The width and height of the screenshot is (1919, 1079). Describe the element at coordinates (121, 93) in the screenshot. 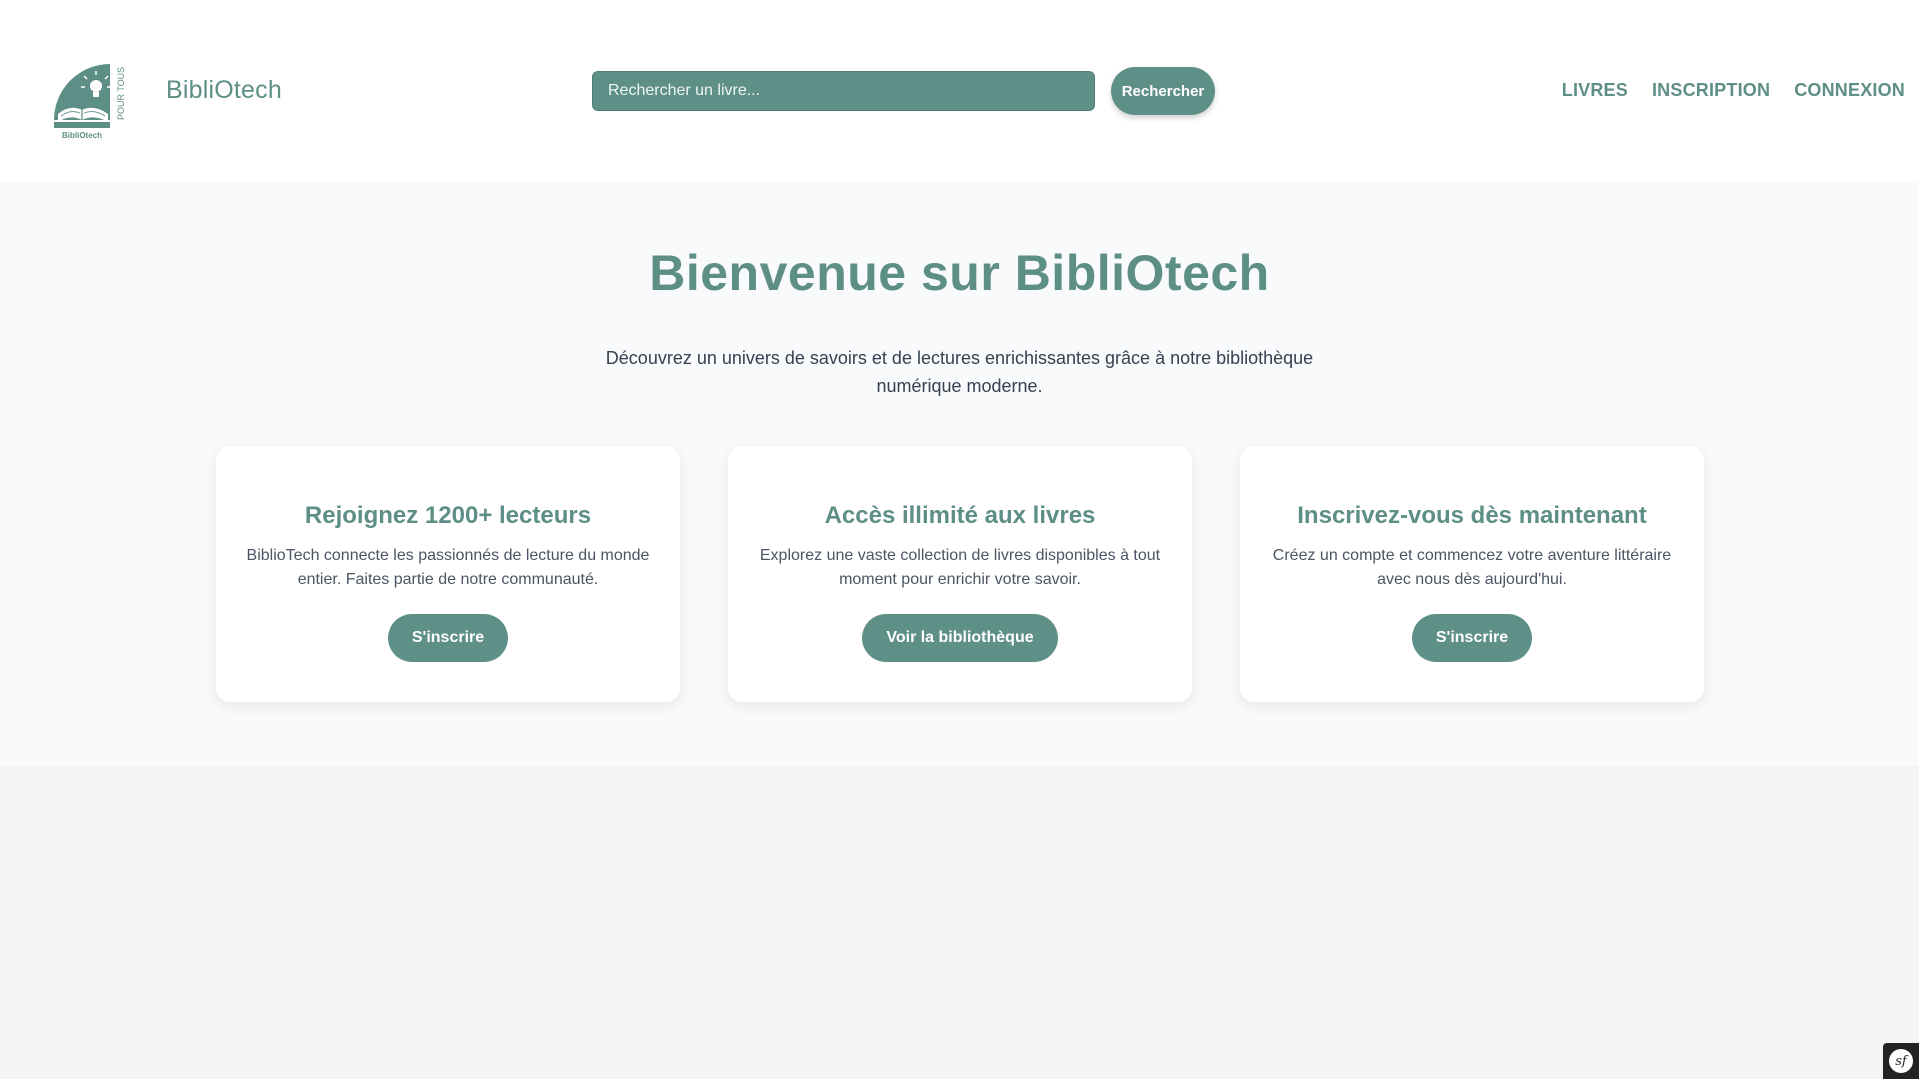

I see `logo-side-text: POUR TOUS` at that location.